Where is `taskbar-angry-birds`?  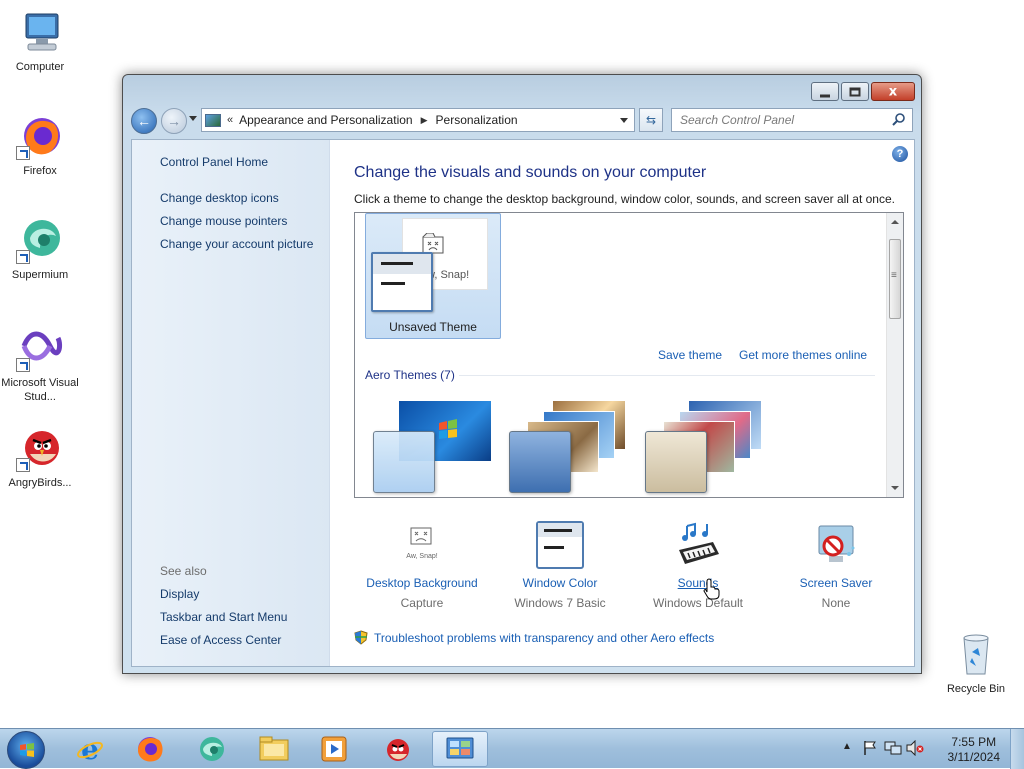
taskbar-angry-birds is located at coordinates (398, 749).